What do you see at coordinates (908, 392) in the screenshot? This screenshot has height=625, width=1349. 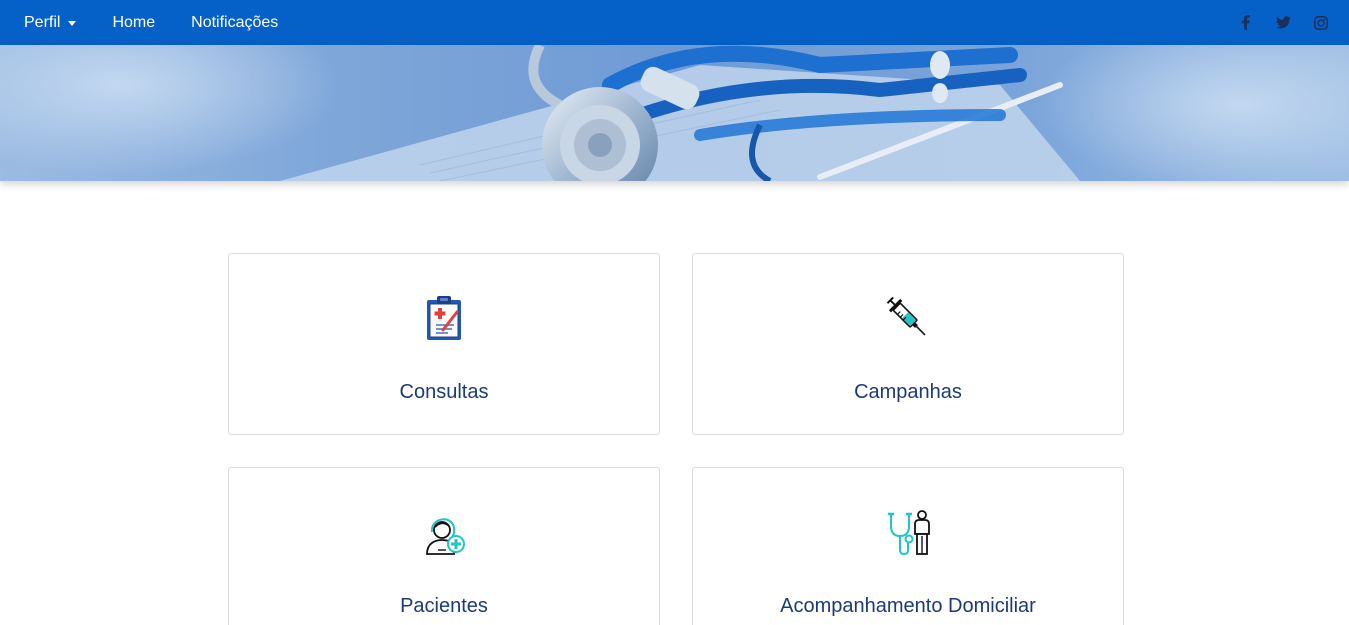 I see `card-title-campanhas: Campanhas` at bounding box center [908, 392].